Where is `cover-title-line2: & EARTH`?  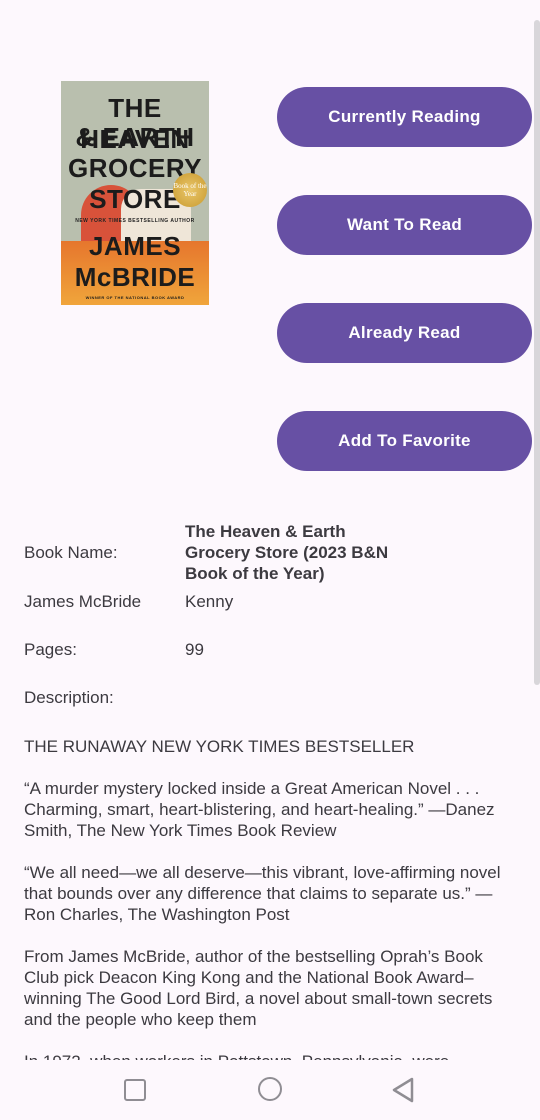
cover-title-line2: & EARTH is located at coordinates (135, 137).